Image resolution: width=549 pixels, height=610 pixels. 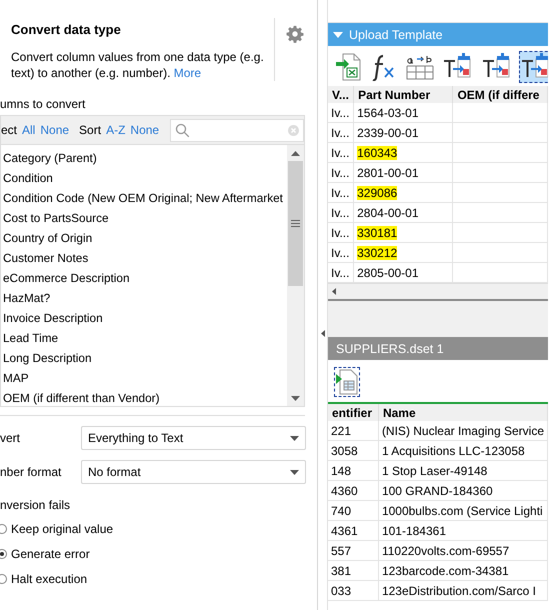 What do you see at coordinates (322, 333) in the screenshot?
I see `collapse-icon` at bounding box center [322, 333].